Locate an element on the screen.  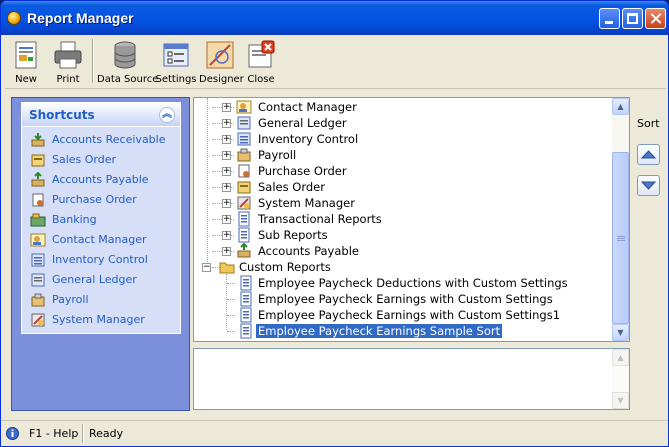
general-ledger-icon is located at coordinates (38, 280).